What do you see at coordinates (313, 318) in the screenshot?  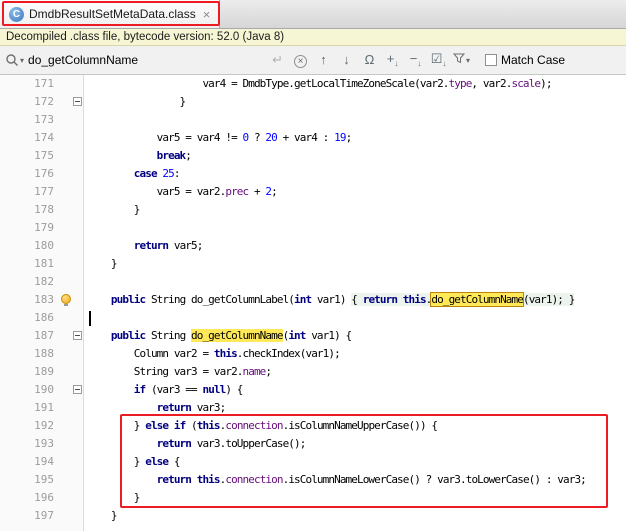 I see `code-line: 186` at bounding box center [313, 318].